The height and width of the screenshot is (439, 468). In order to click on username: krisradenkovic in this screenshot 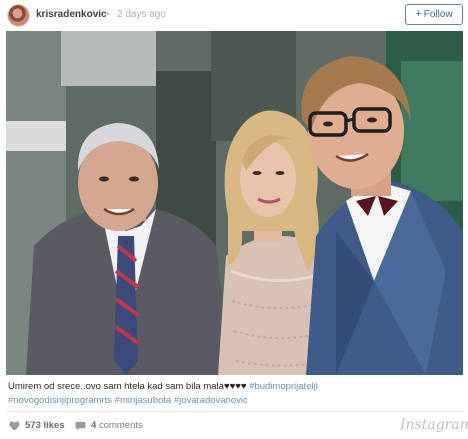, I will do `click(71, 14)`.